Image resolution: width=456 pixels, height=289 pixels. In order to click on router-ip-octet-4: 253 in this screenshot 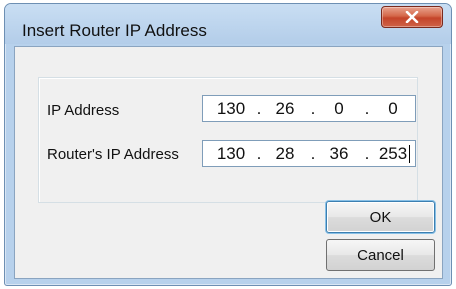, I will do `click(393, 154)`.